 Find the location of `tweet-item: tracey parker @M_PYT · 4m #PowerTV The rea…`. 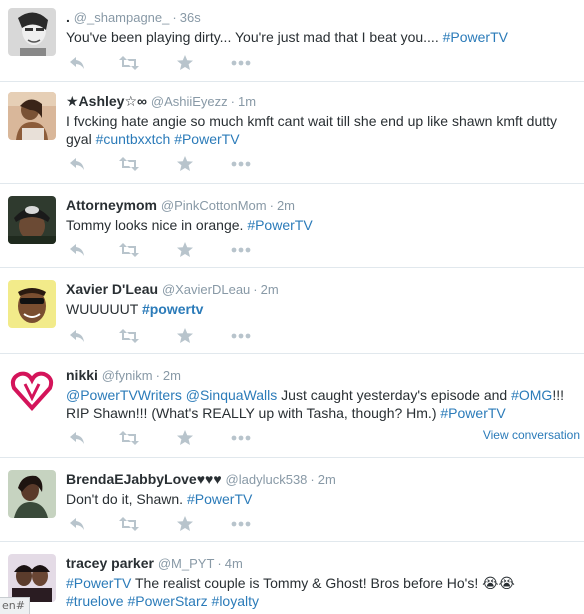

tweet-item: tracey parker @M_PYT · 4m #PowerTV The rea… is located at coordinates (292, 578).